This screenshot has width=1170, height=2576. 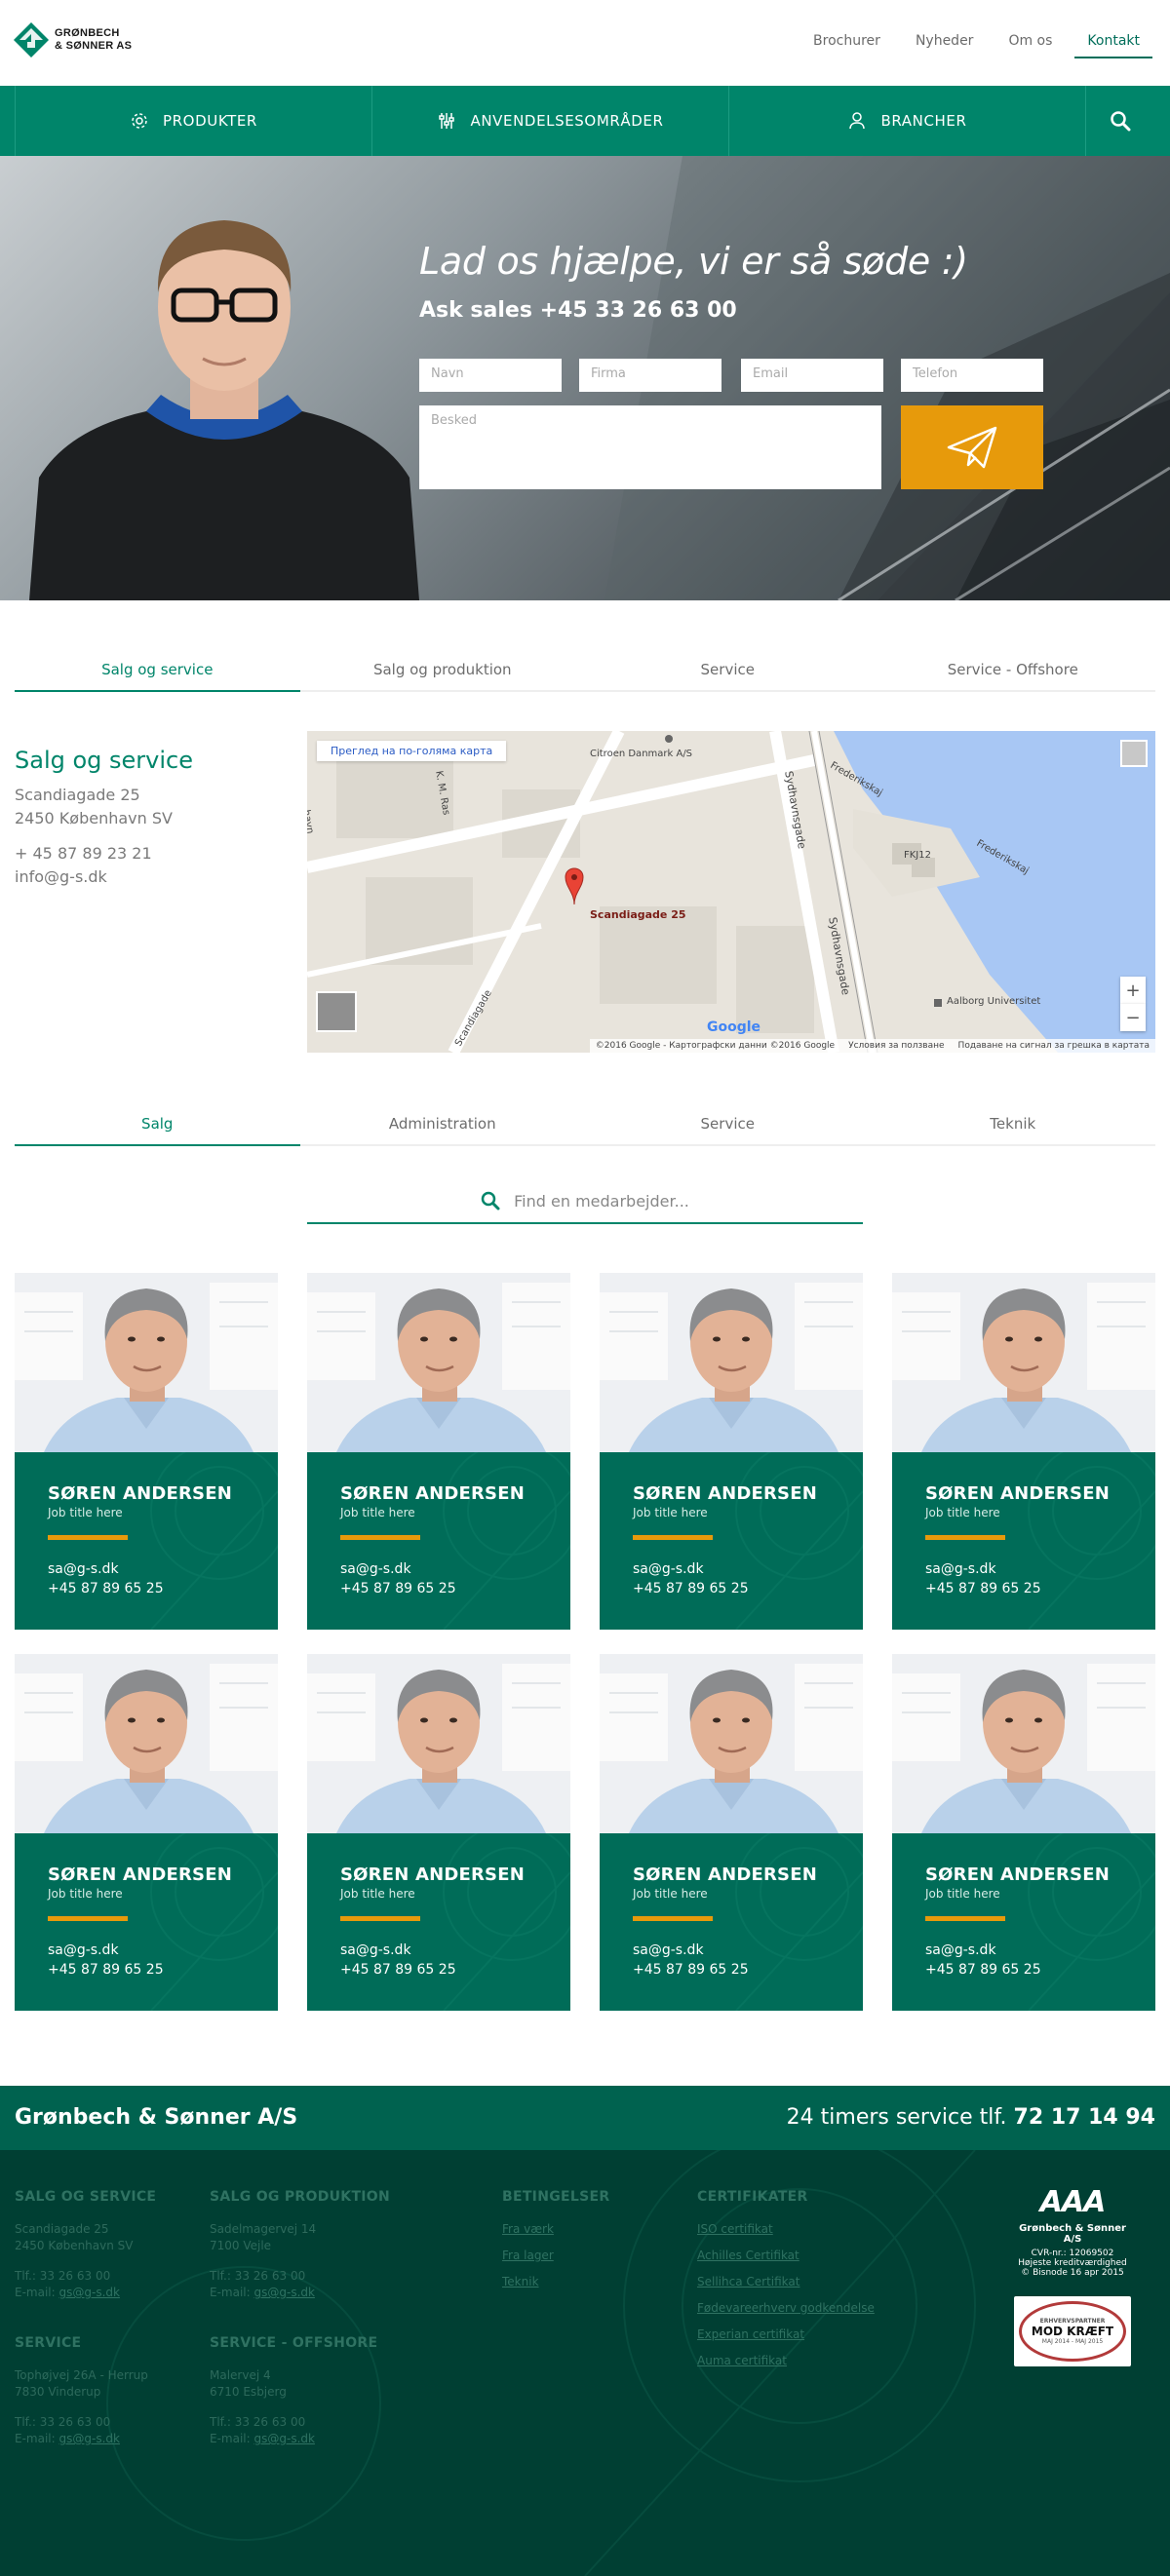 I want to click on main-nav-produkter: PRODUKTER, so click(x=193, y=121).